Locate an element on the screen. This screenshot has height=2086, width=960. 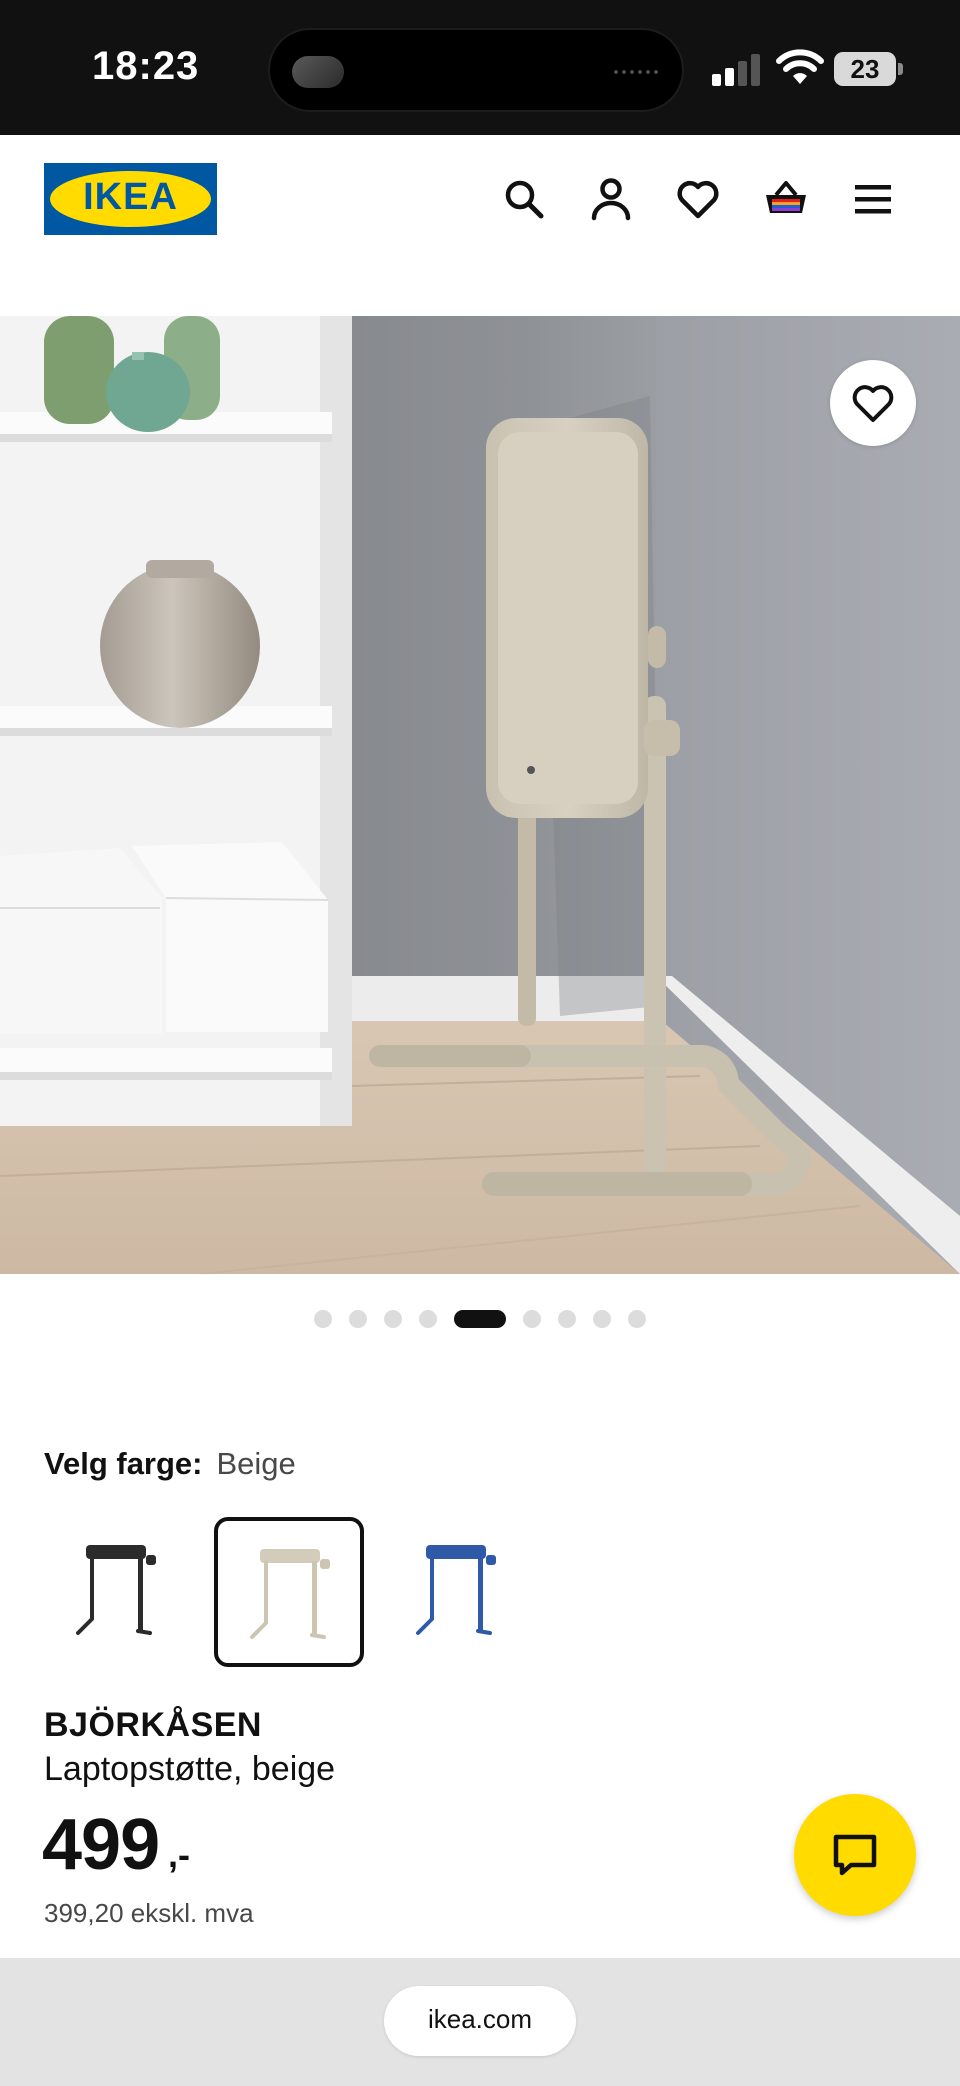
chat-icon is located at coordinates (855, 1855).